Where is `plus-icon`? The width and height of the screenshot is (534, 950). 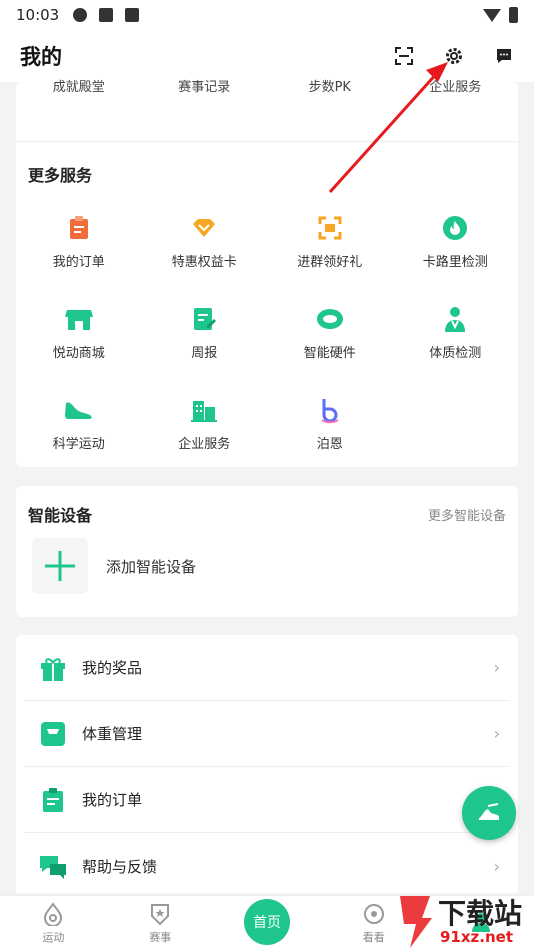 plus-icon is located at coordinates (60, 566).